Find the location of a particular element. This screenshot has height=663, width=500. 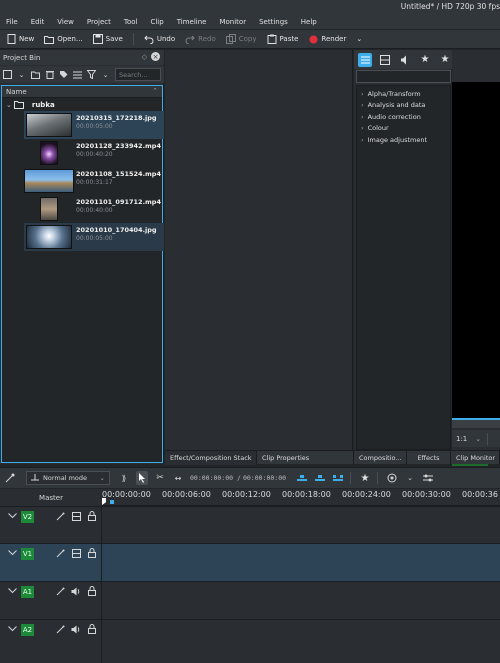

favorite-effects-star-icon: ★ is located at coordinates (365, 478).